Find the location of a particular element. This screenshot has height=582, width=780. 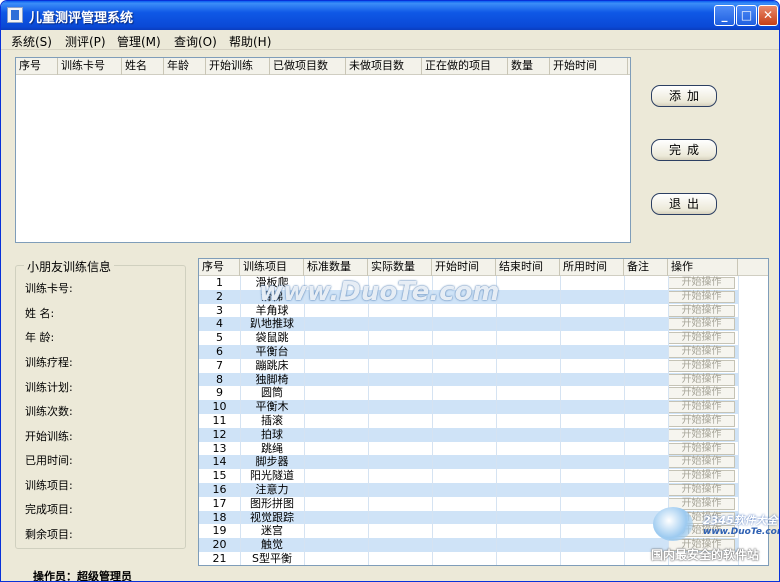

row-number: 10 is located at coordinates (219, 407).